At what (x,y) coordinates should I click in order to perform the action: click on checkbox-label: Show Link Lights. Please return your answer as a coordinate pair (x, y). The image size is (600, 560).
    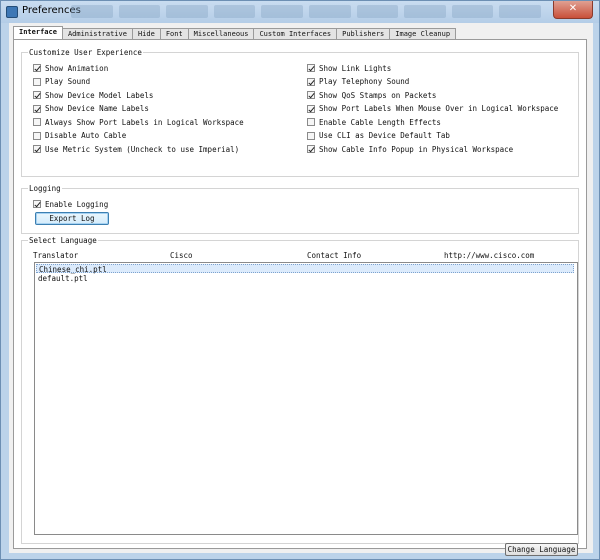
    Looking at the image, I should click on (355, 68).